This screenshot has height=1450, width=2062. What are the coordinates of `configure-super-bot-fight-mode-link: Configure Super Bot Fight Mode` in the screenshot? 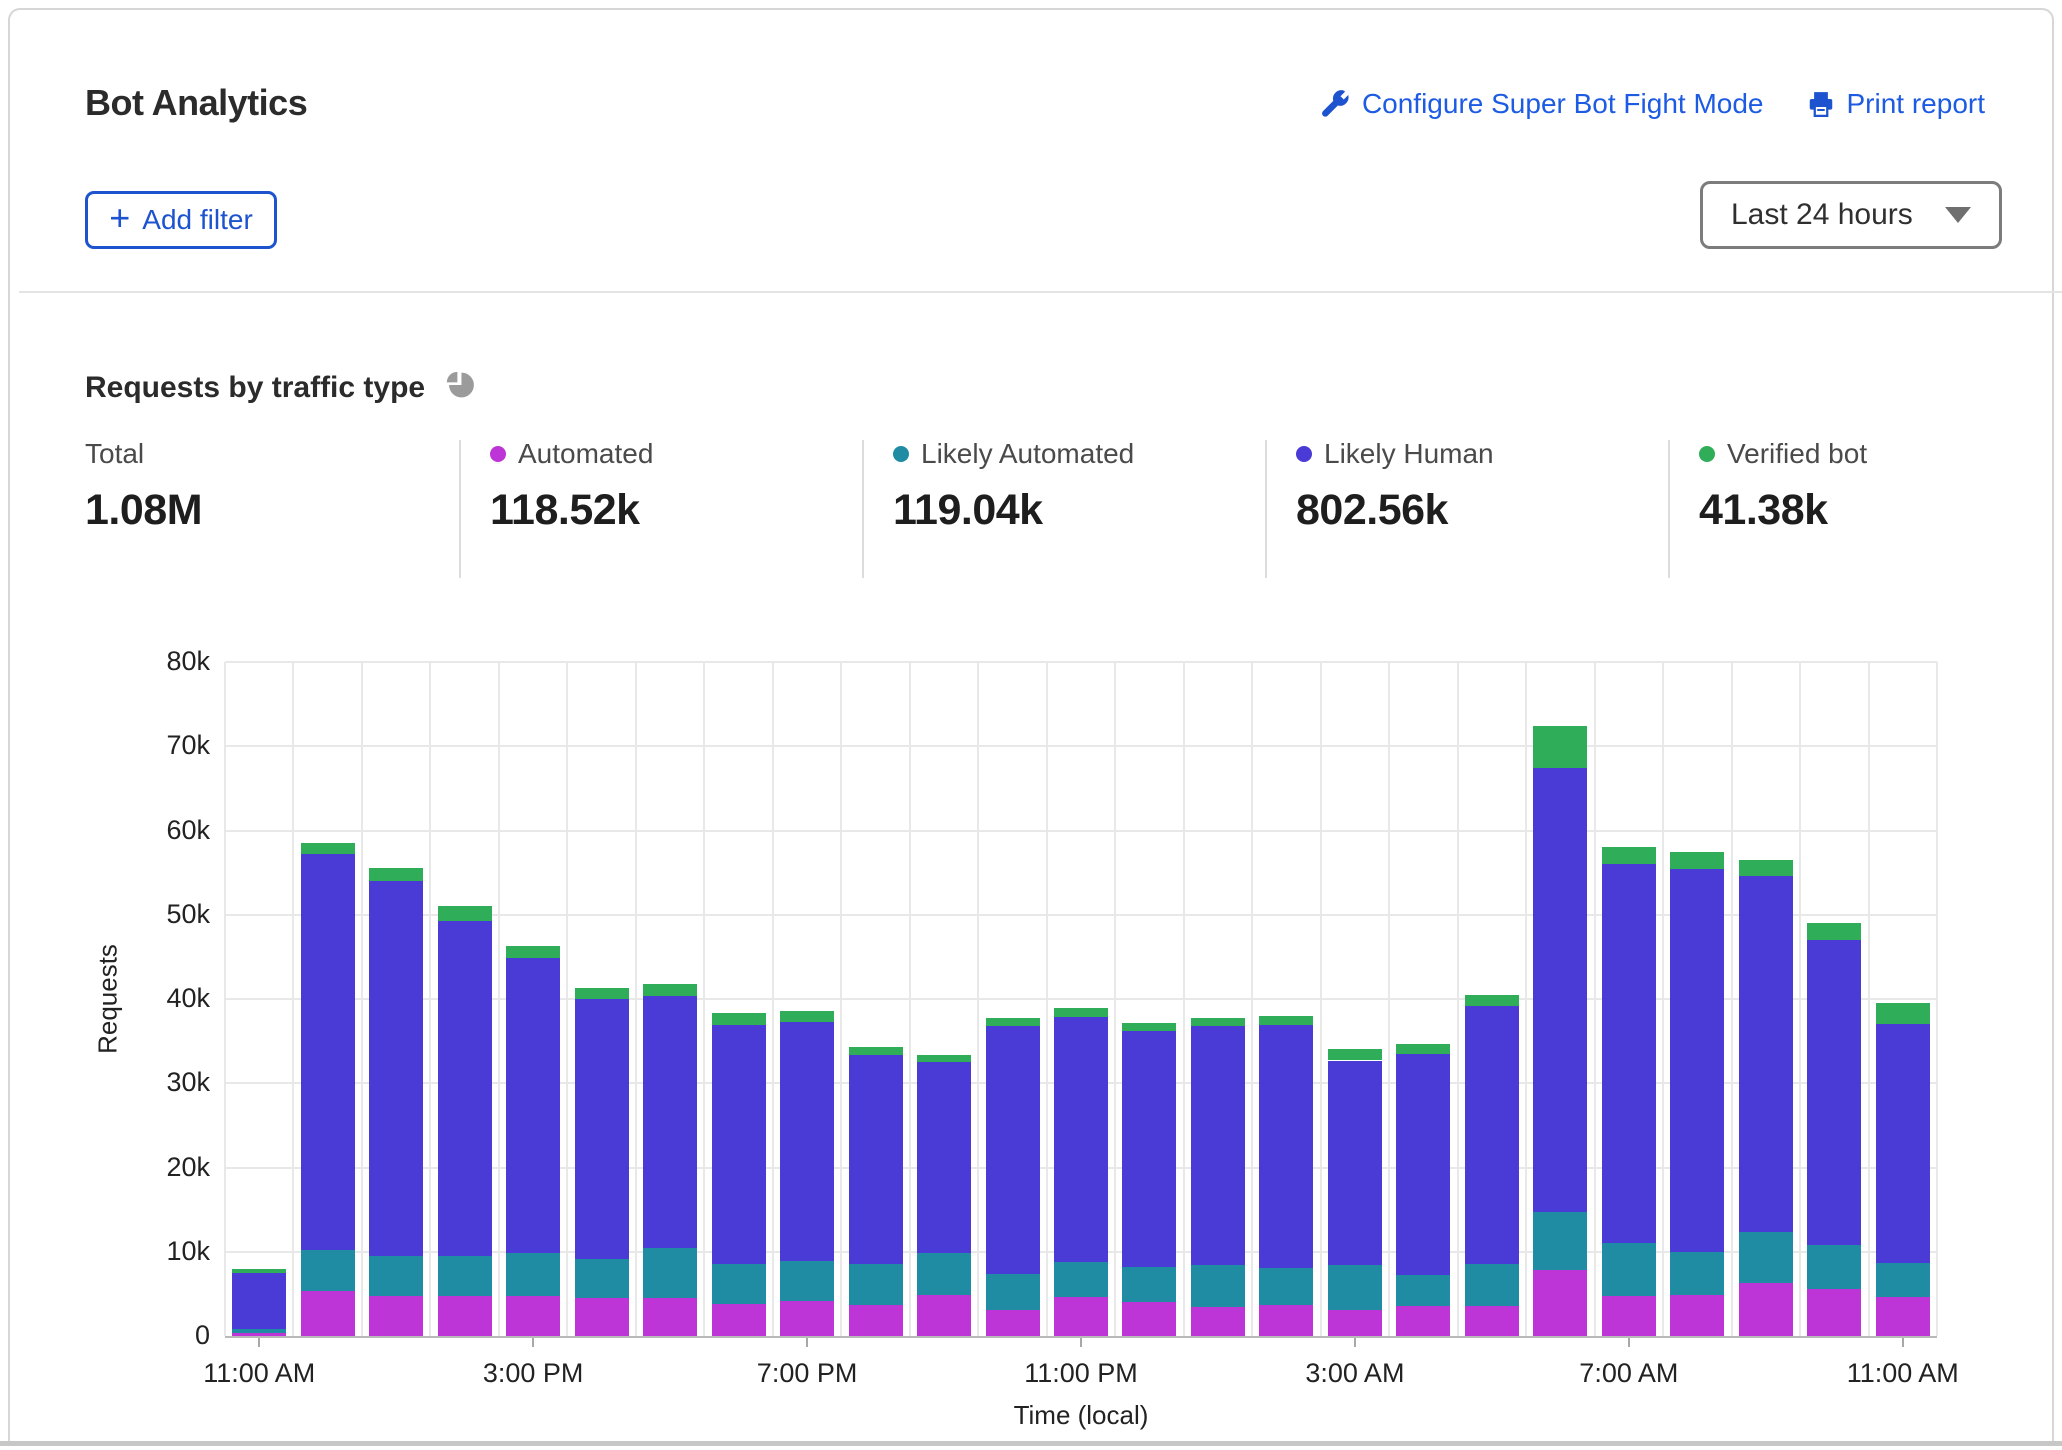 It's located at (1542, 104).